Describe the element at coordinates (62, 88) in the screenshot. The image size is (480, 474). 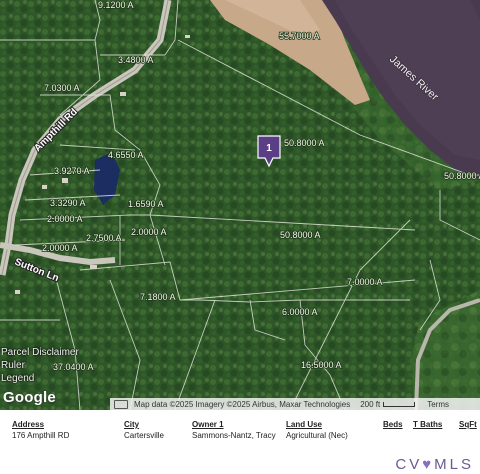
I see `parcel-label: 7.0300 A` at that location.